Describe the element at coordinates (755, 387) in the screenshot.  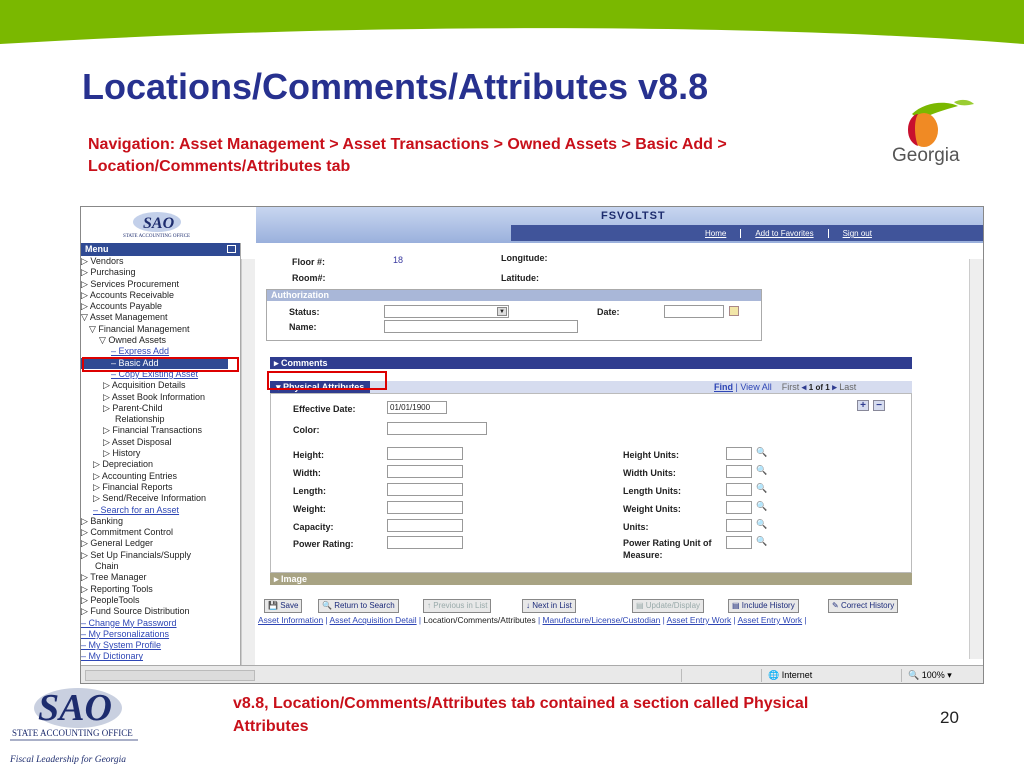
I see `view-all-link: View All` at that location.